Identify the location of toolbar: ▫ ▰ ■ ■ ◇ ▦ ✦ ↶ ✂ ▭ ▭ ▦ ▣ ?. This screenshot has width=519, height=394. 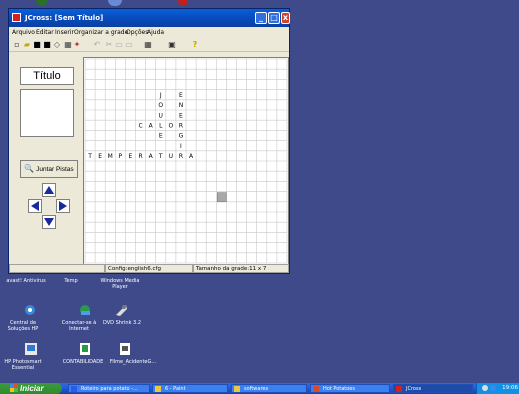
(149, 45).